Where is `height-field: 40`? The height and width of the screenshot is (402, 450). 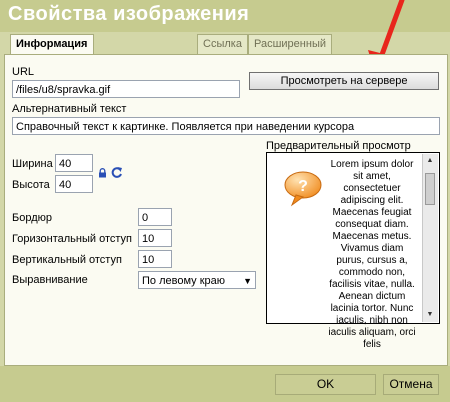 height-field: 40 is located at coordinates (74, 184).